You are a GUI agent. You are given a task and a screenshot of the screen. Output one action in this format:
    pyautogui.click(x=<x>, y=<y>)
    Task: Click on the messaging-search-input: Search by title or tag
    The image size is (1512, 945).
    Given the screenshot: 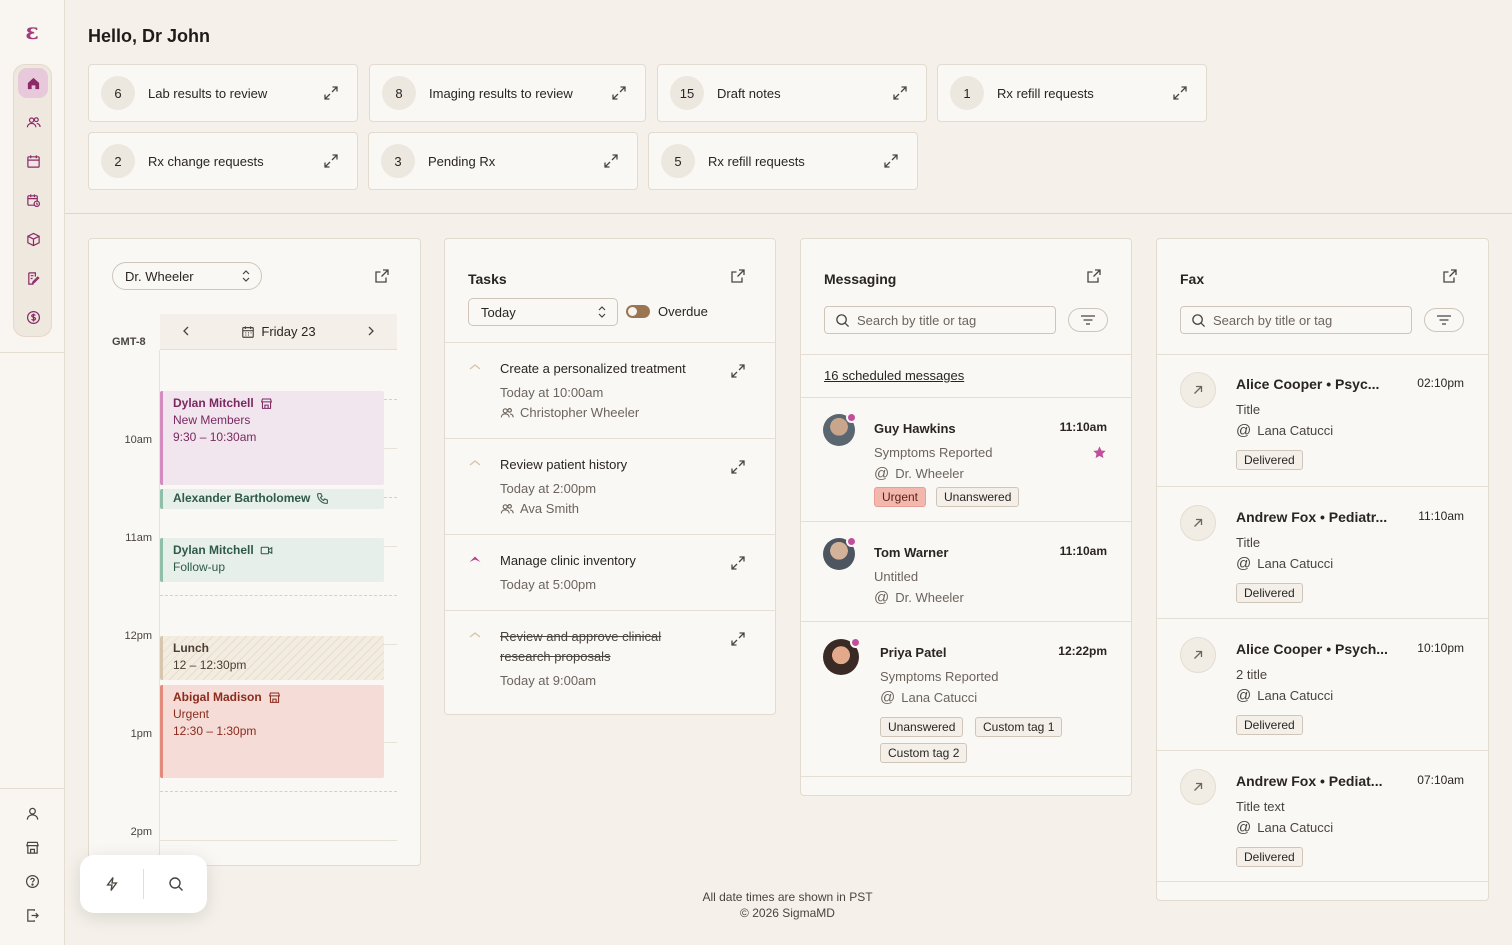 What is the action you would take?
    pyautogui.click(x=940, y=320)
    